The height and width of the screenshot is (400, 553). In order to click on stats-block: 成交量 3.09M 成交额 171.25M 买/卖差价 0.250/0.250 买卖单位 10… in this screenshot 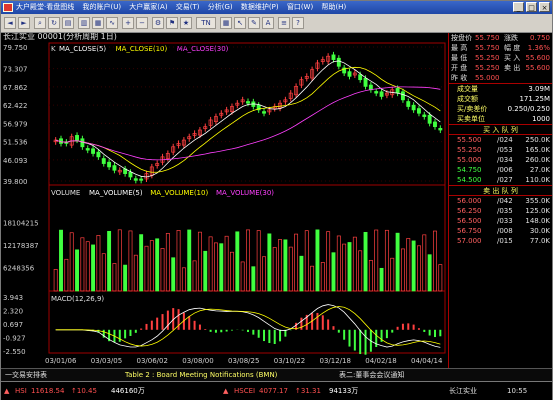, I will do `click(500, 103)`.